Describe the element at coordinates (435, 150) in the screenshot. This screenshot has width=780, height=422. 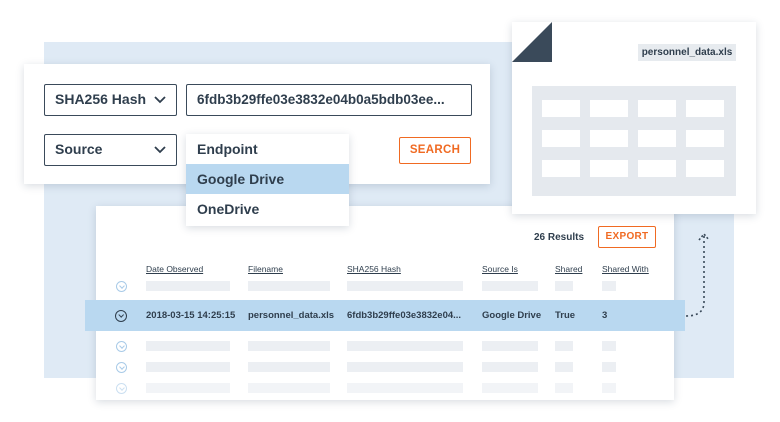
I see `search-button: SEARCH` at that location.